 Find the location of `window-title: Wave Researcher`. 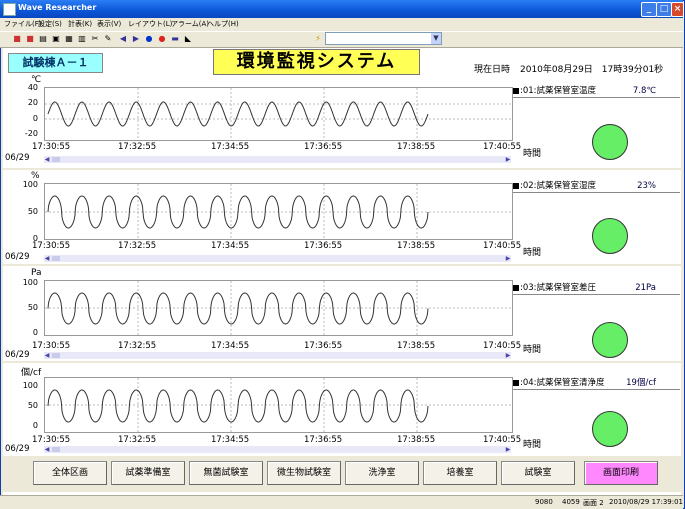

window-title: Wave Researcher is located at coordinates (57, 7).